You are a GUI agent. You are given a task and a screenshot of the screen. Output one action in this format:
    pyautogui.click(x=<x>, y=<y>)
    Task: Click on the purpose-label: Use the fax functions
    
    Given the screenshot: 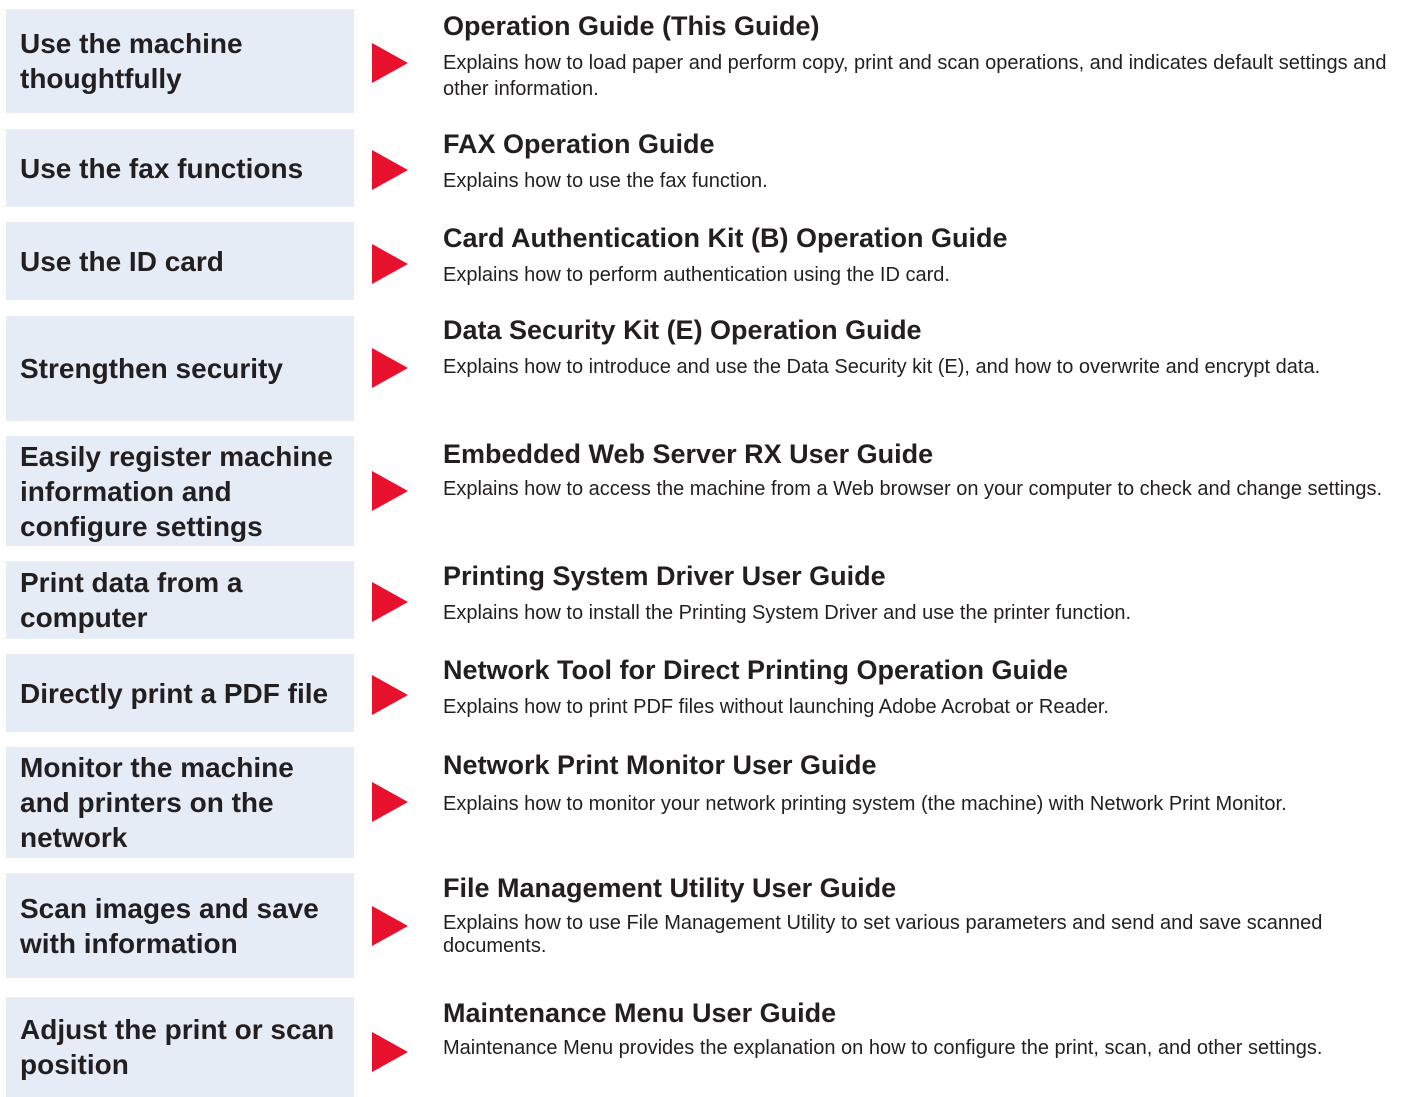 What is the action you would take?
    pyautogui.click(x=162, y=168)
    